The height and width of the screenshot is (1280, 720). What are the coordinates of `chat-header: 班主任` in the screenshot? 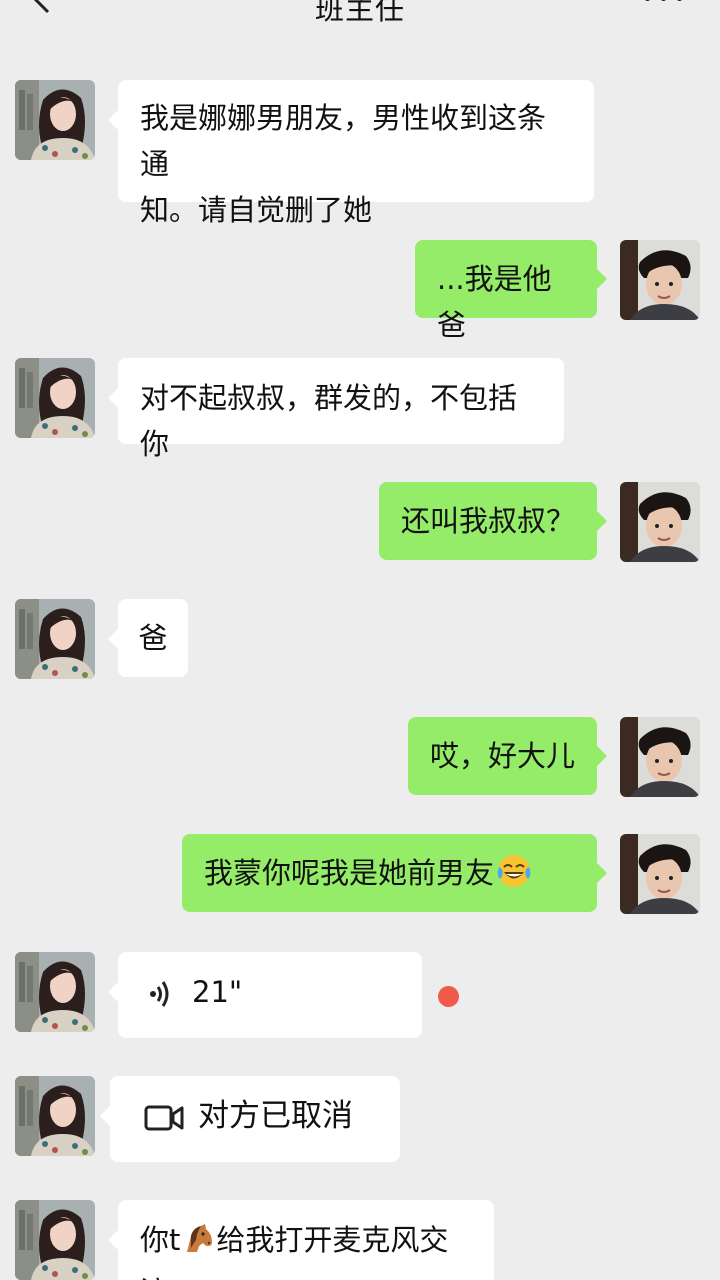 It's located at (360, 20).